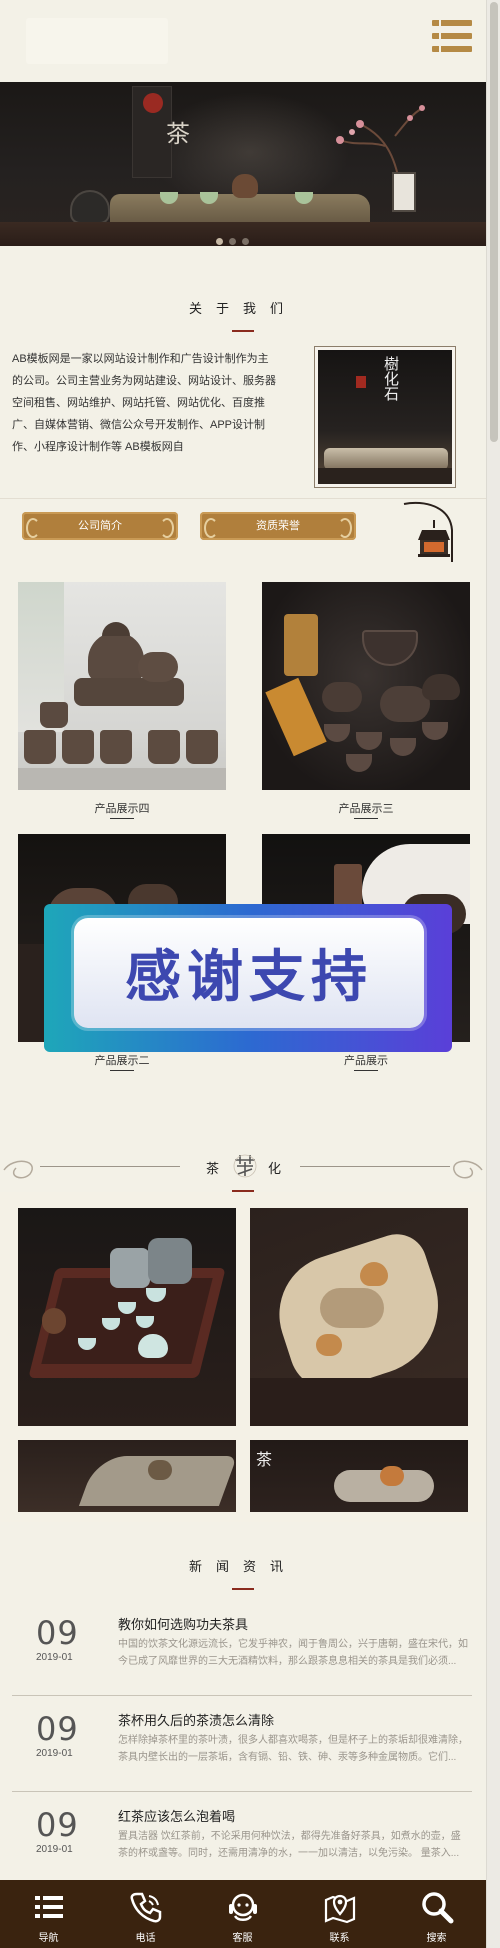 The image size is (500, 1948). What do you see at coordinates (243, 41) in the screenshot?
I see `header` at bounding box center [243, 41].